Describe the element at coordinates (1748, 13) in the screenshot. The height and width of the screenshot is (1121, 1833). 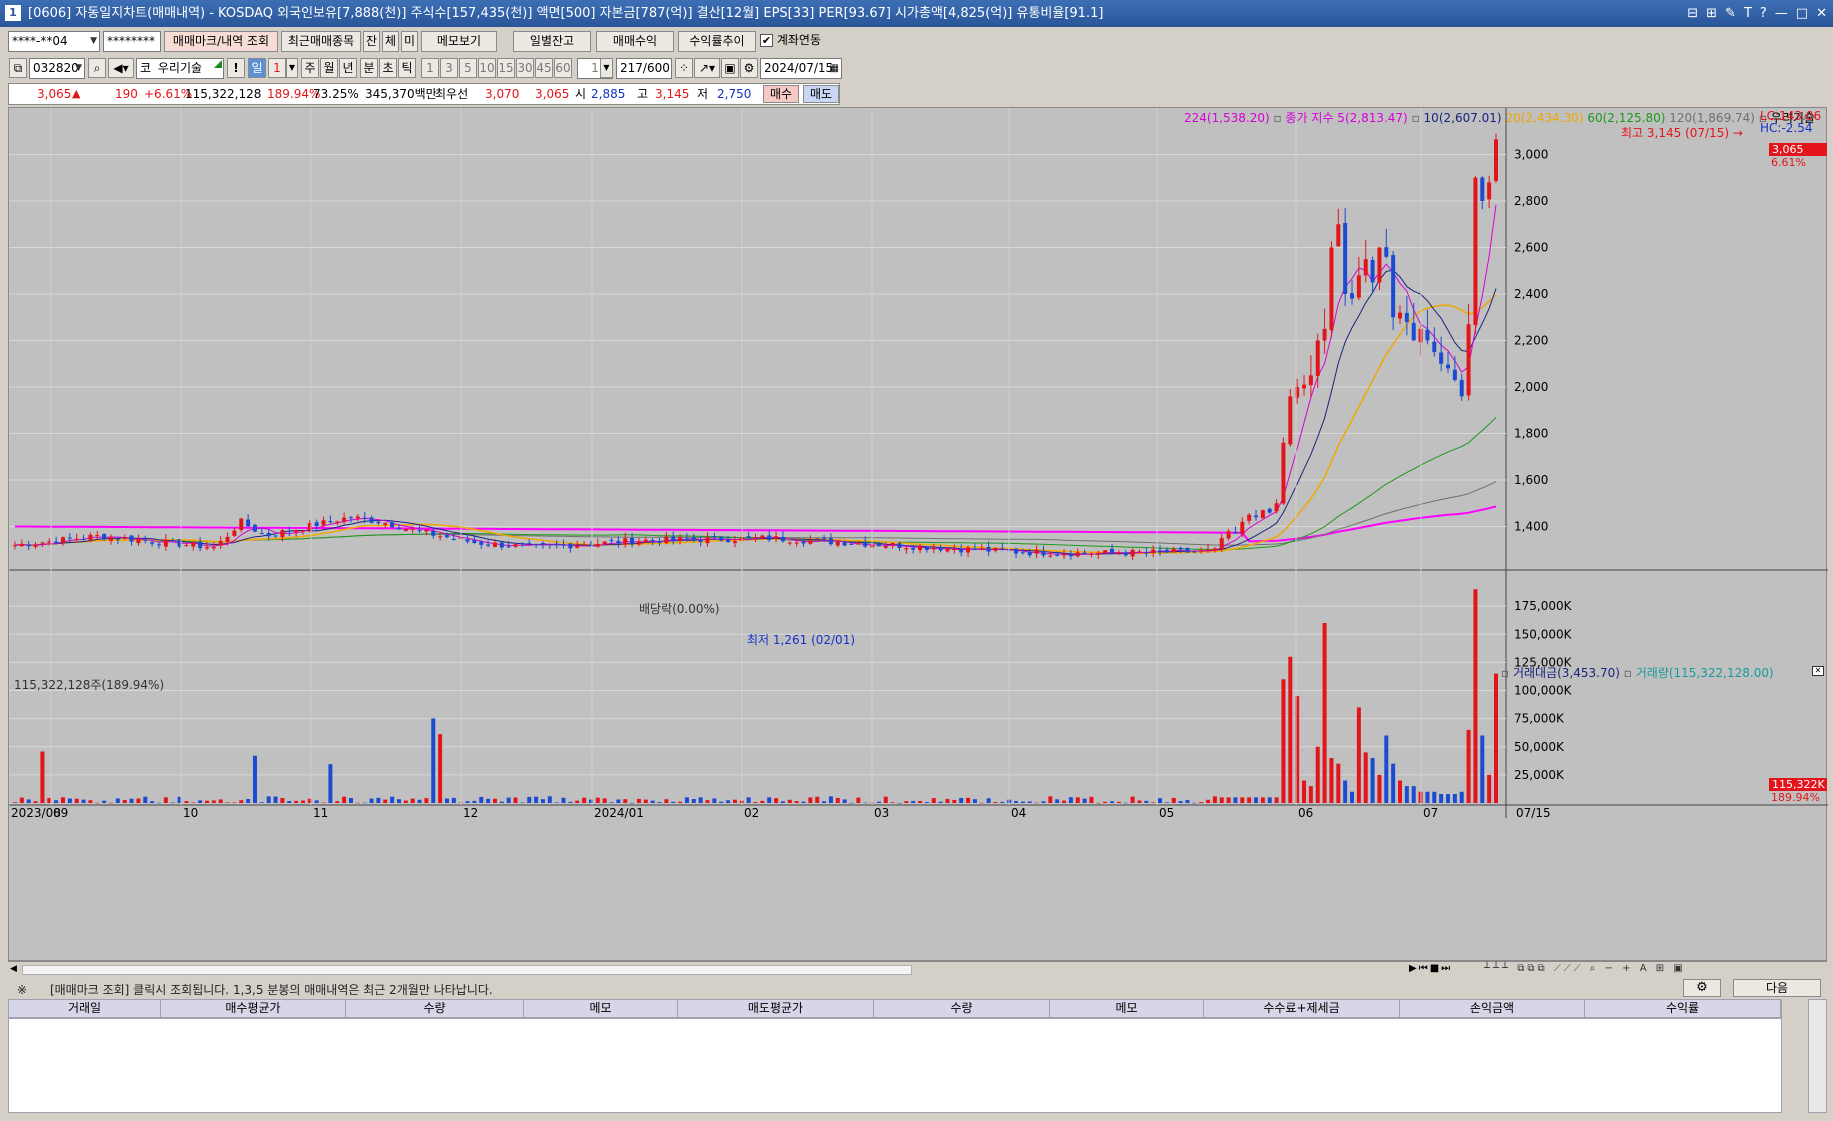
I see `font-icon: T` at that location.